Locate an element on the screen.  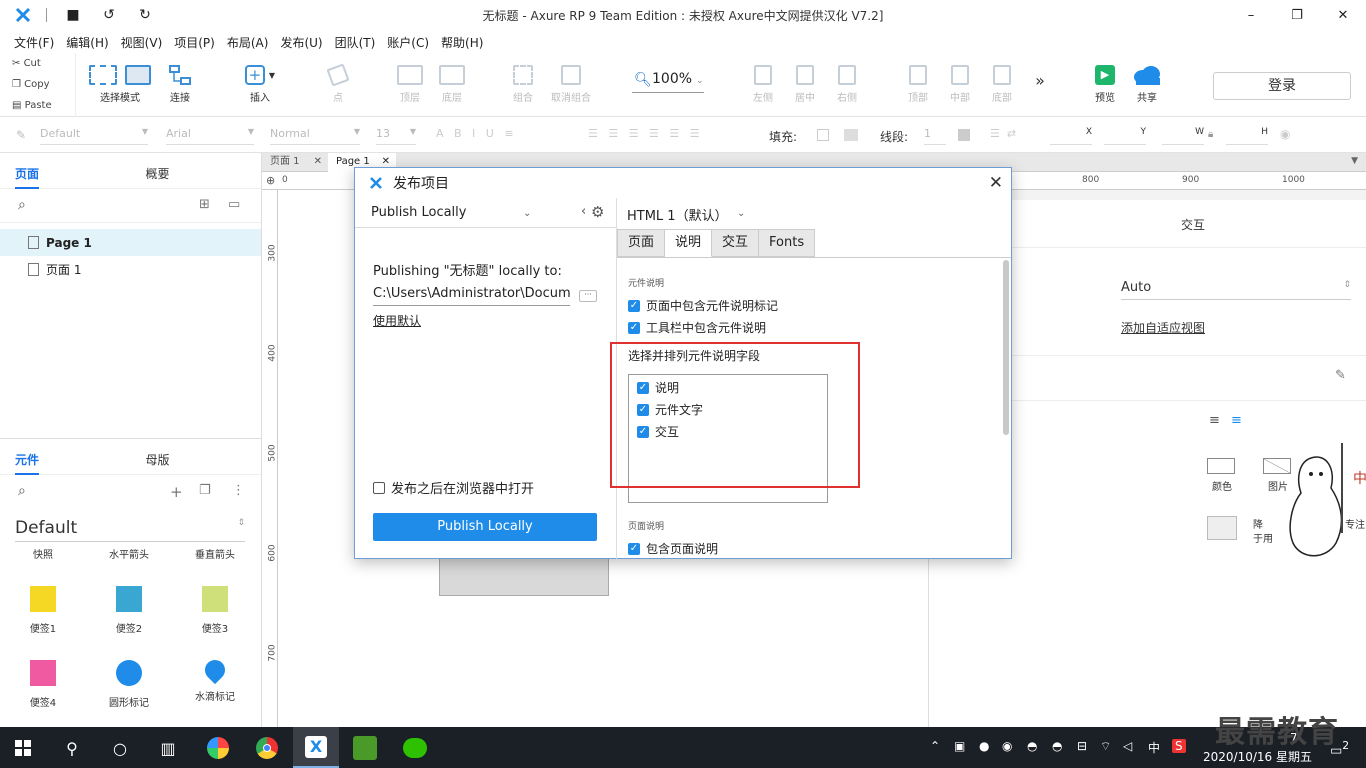
widget-drop-marker: 水滴标记 is located at coordinates (215, 679).